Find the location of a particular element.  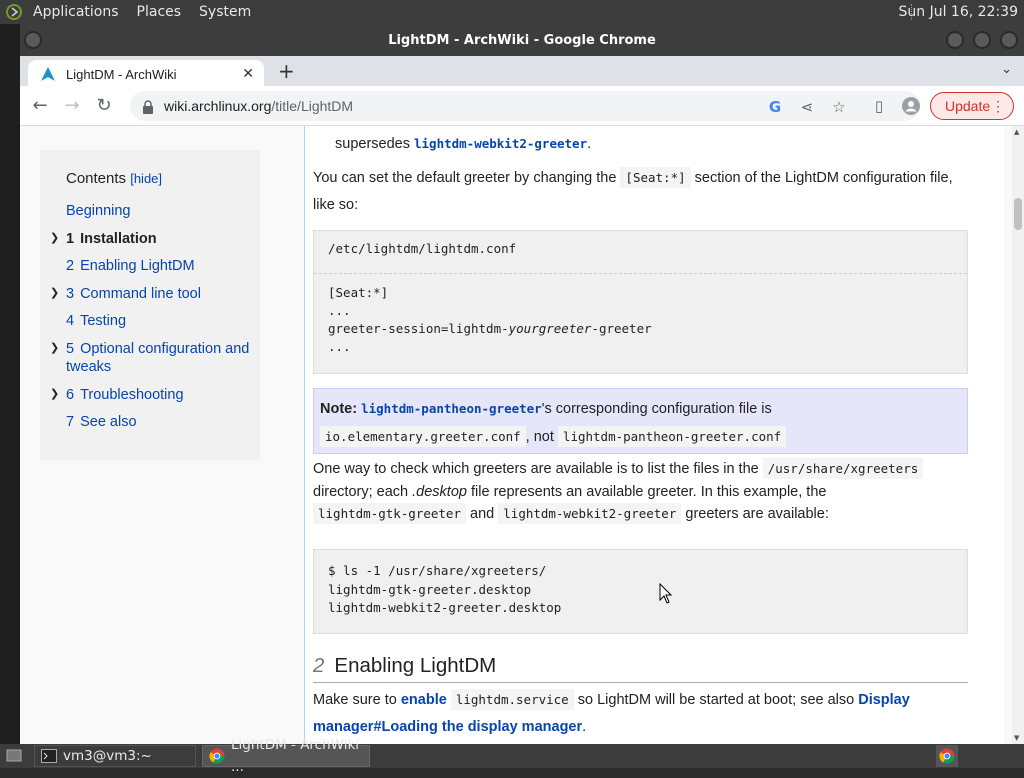

system-logo-icon is located at coordinates (14, 12).